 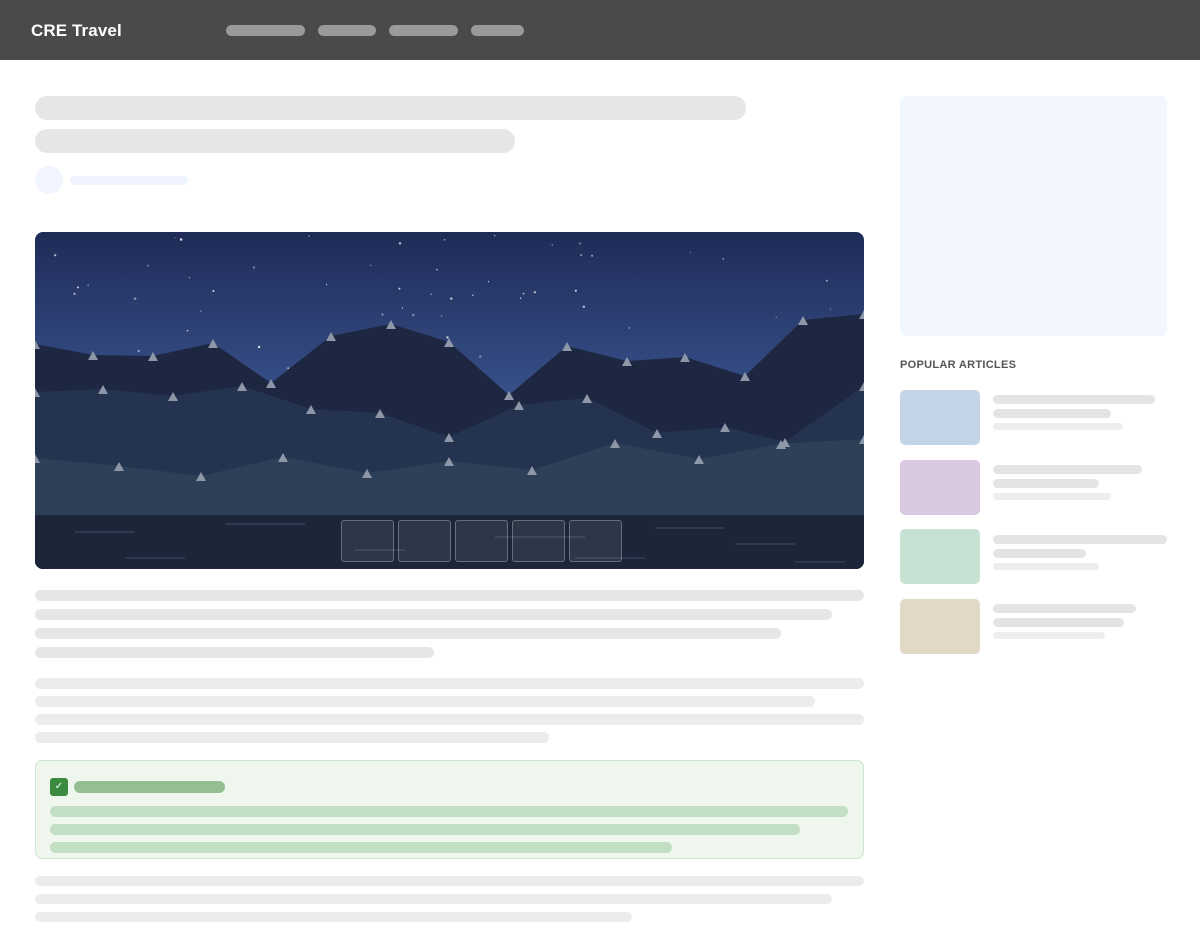 I want to click on tip-callout: ✓, so click(x=449, y=809).